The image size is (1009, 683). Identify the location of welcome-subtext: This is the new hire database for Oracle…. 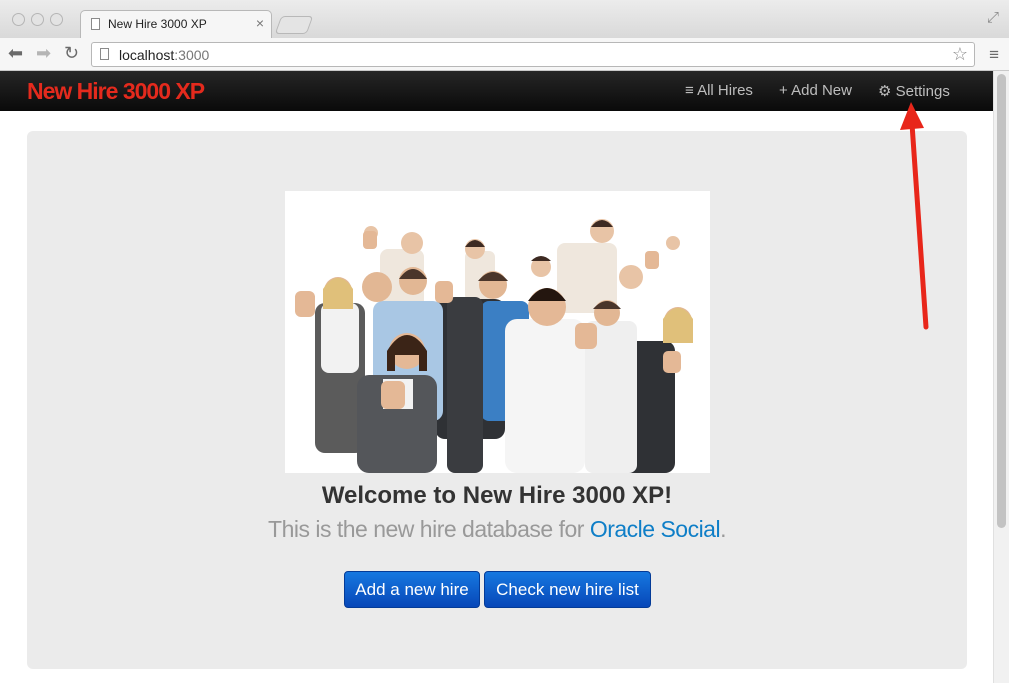
(497, 529).